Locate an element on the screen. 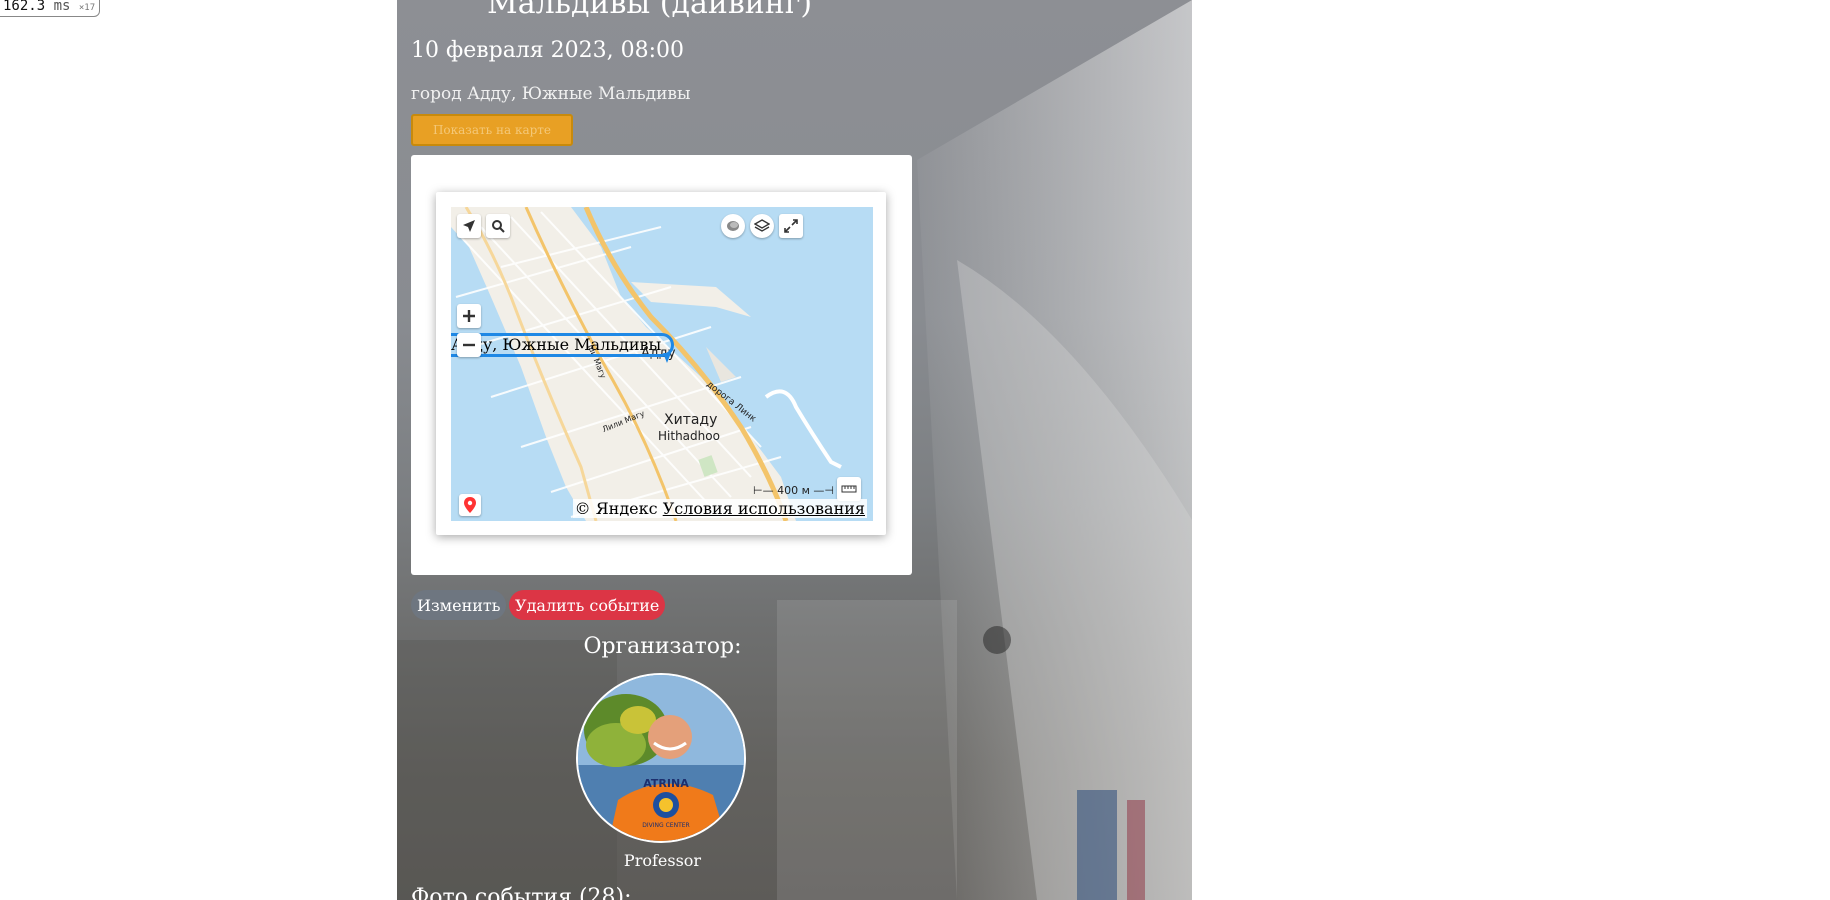 The image size is (1830, 900). show-on-map-button: Показать на карте is located at coordinates (492, 130).